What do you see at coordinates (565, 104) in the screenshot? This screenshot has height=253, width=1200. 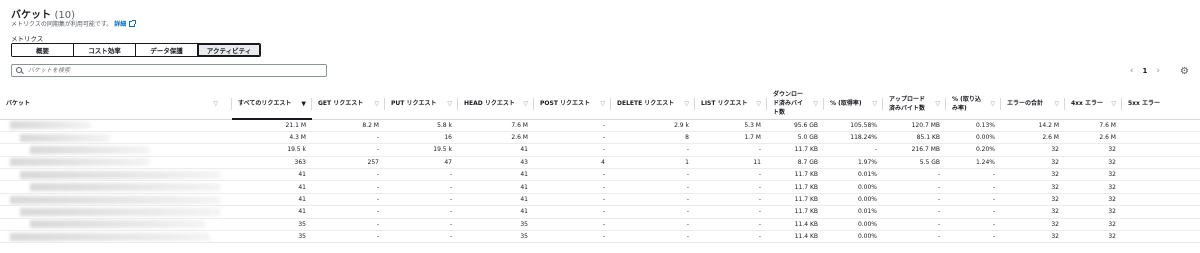 I see `column-header-label: POST リクエスト` at bounding box center [565, 104].